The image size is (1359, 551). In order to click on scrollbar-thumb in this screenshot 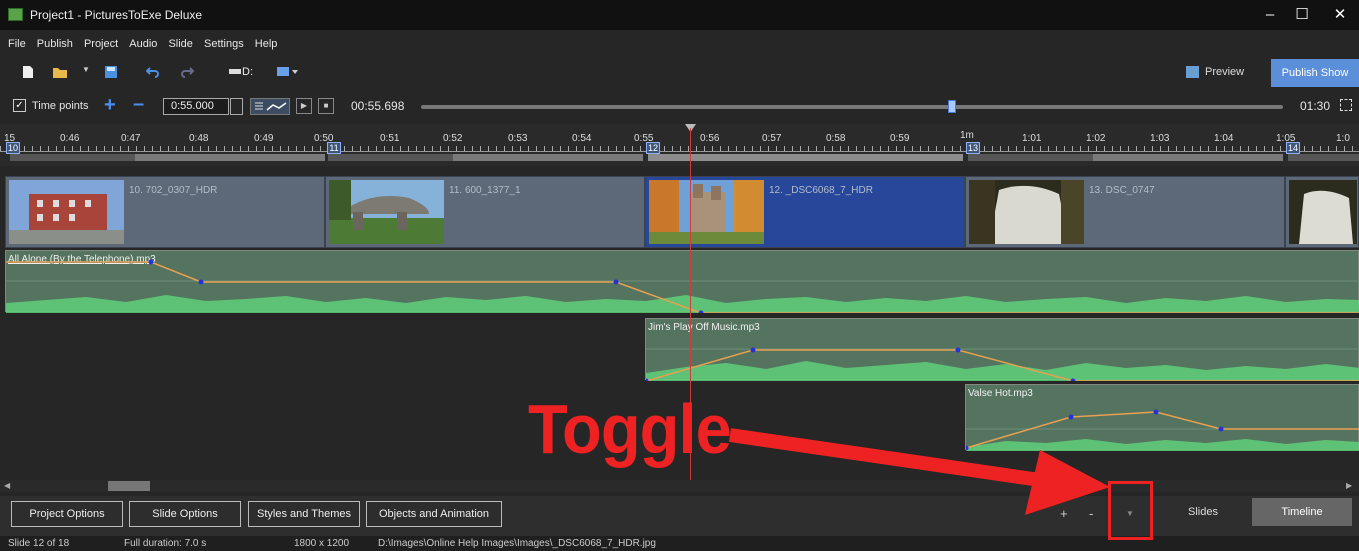, I will do `click(129, 486)`.